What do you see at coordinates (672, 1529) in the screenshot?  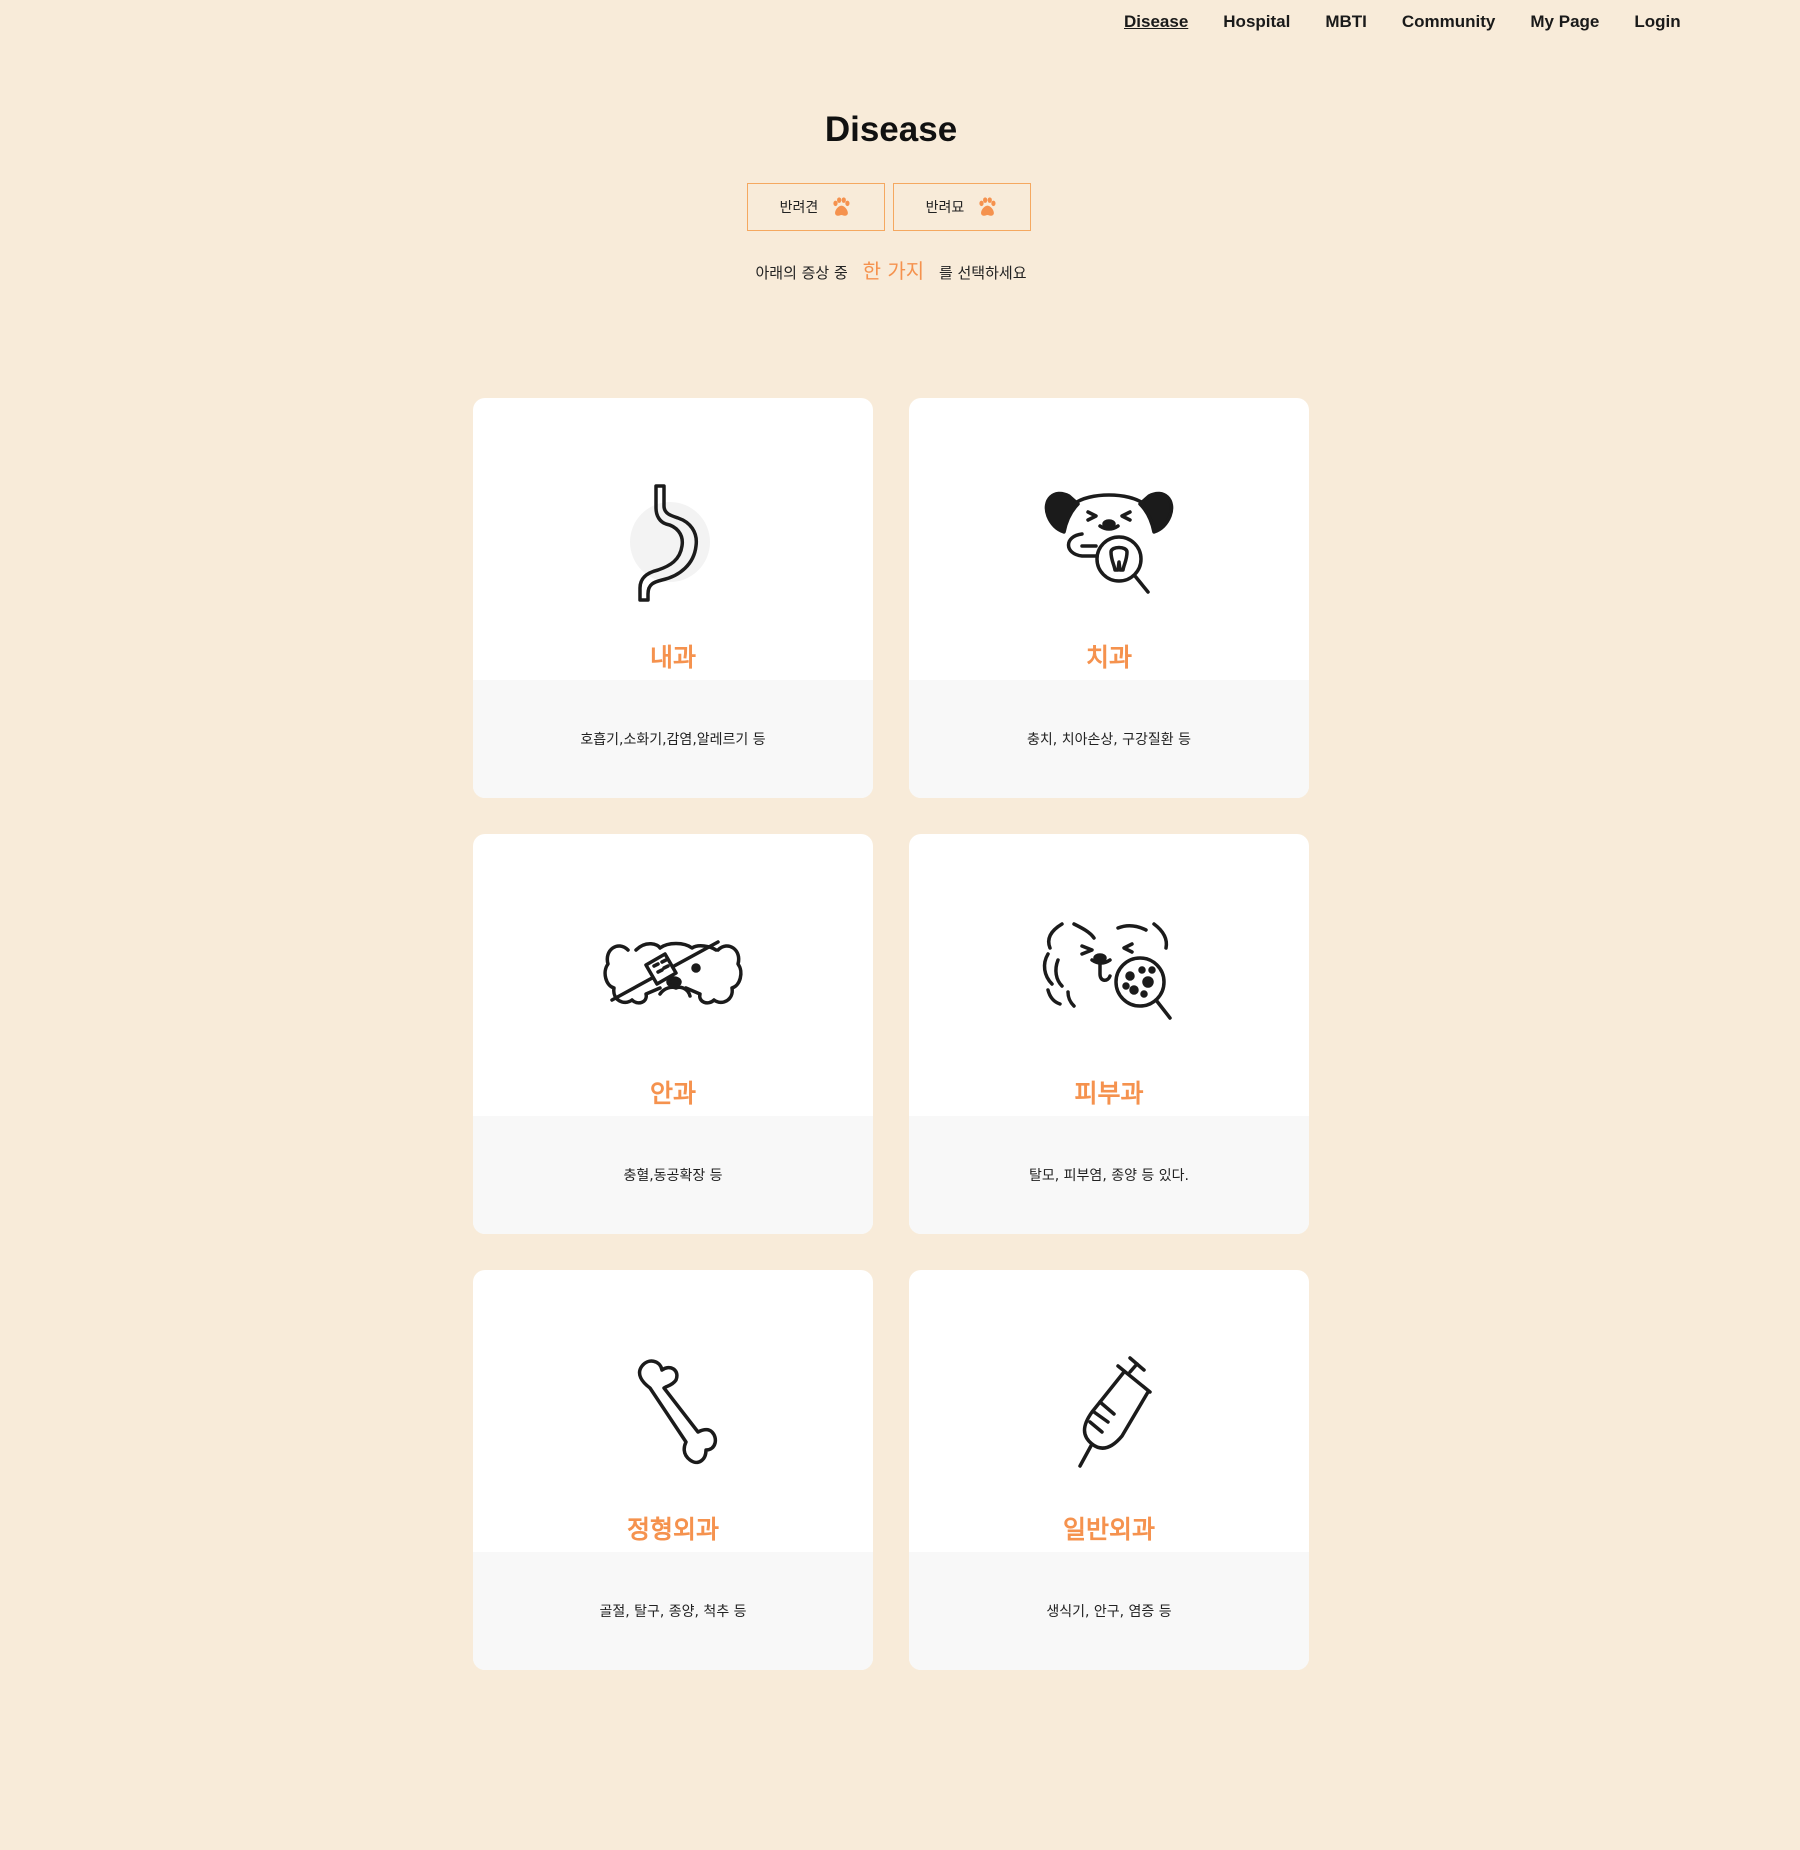 I see `card-title: 정형외과` at bounding box center [672, 1529].